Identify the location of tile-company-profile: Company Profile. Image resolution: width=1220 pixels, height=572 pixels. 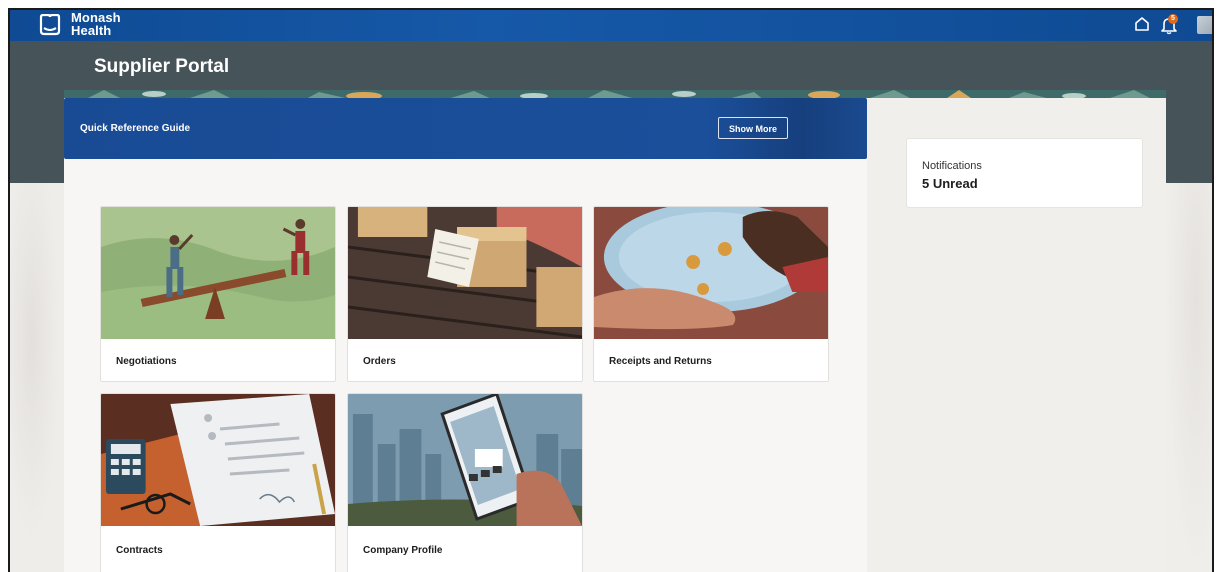
(465, 482).